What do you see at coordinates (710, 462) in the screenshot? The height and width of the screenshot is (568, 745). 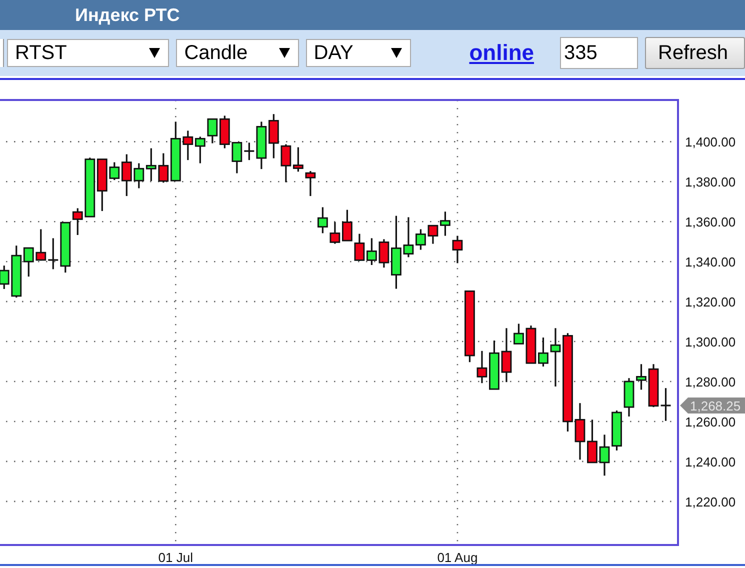 I see `y-axis-label: 1,240.00` at bounding box center [710, 462].